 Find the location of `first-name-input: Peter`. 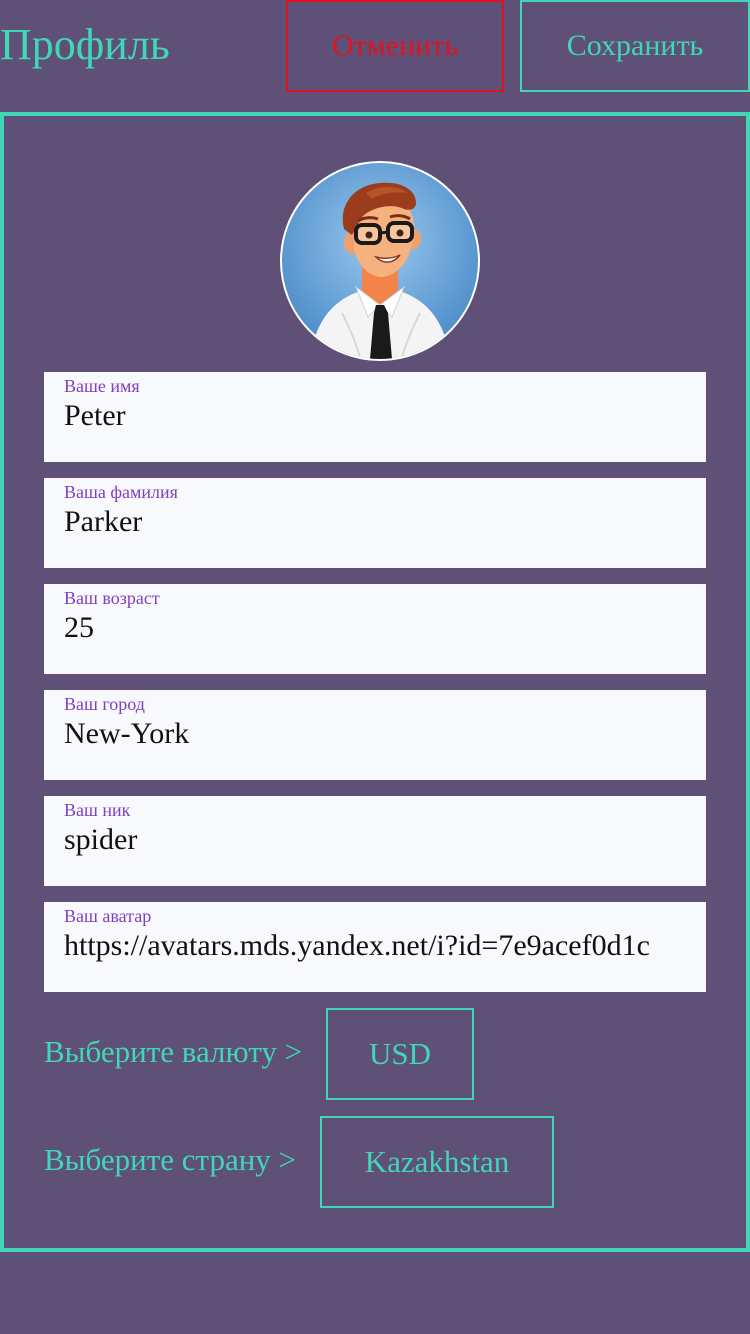

first-name-input: Peter is located at coordinates (375, 416).